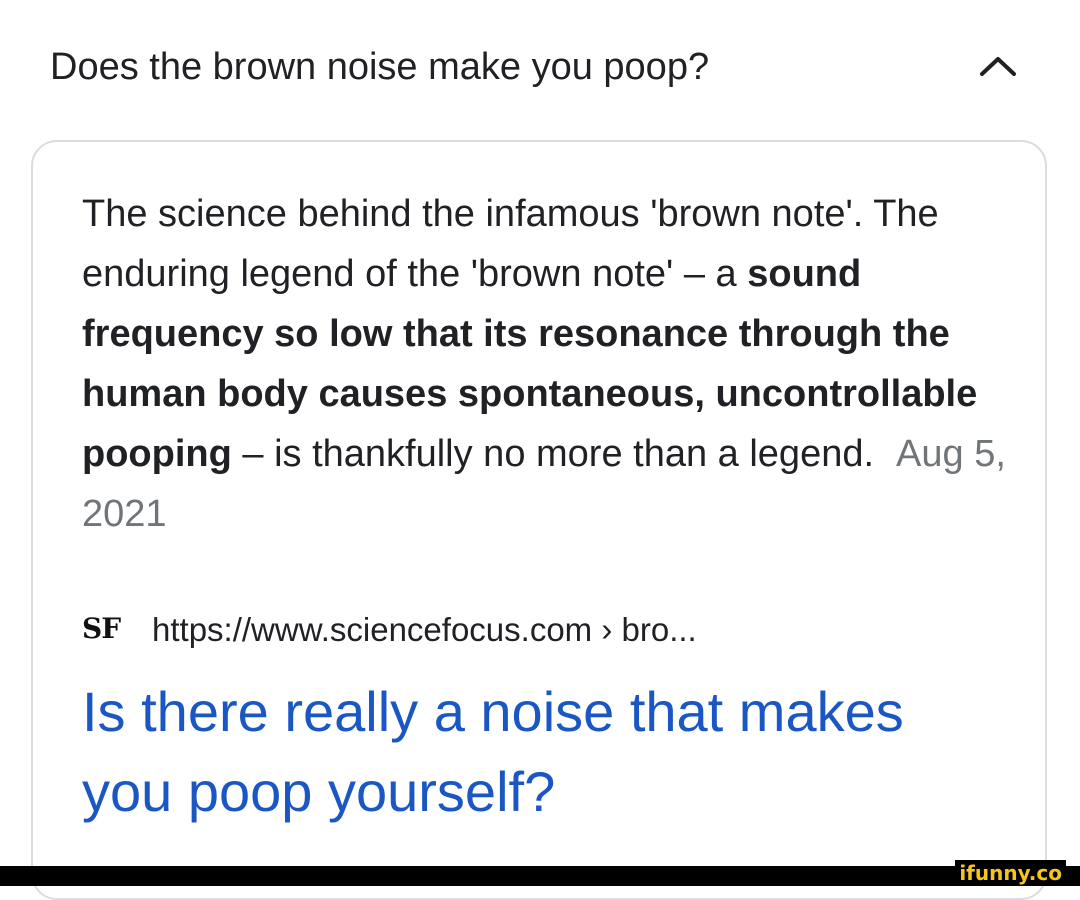  I want to click on watermark-logo: ifunny.co, so click(1010, 873).